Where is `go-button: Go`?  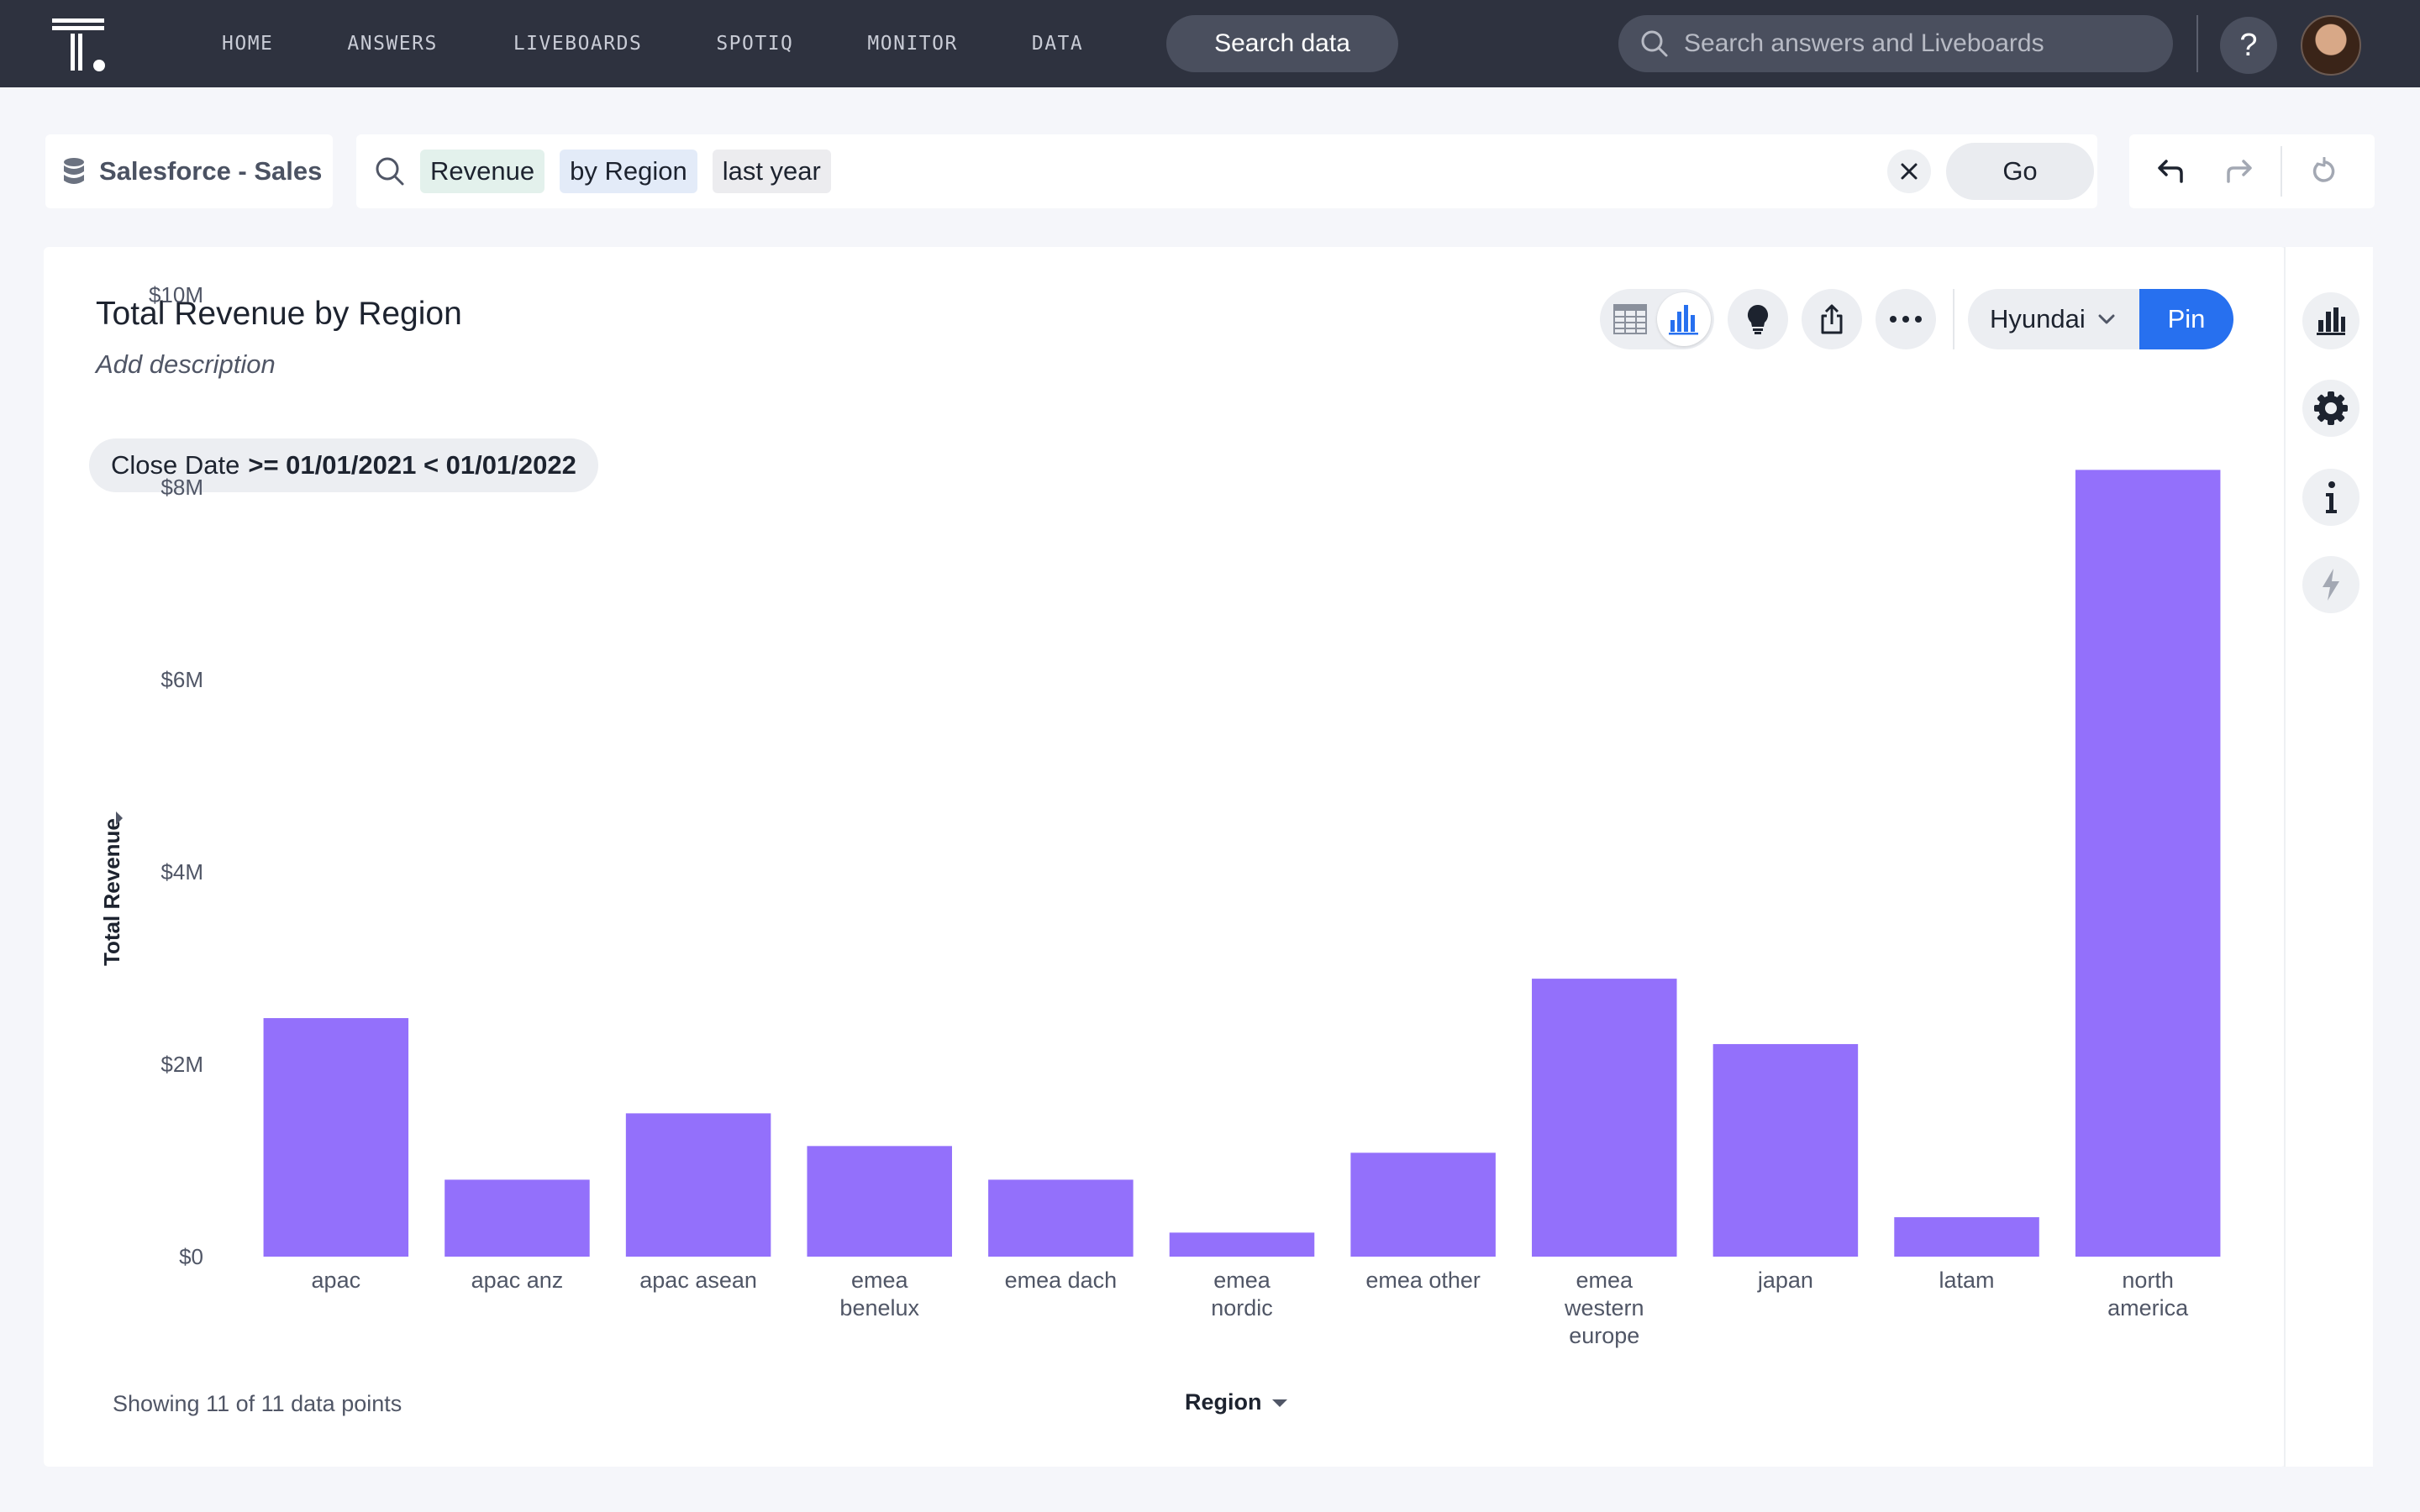 go-button: Go is located at coordinates (2020, 171).